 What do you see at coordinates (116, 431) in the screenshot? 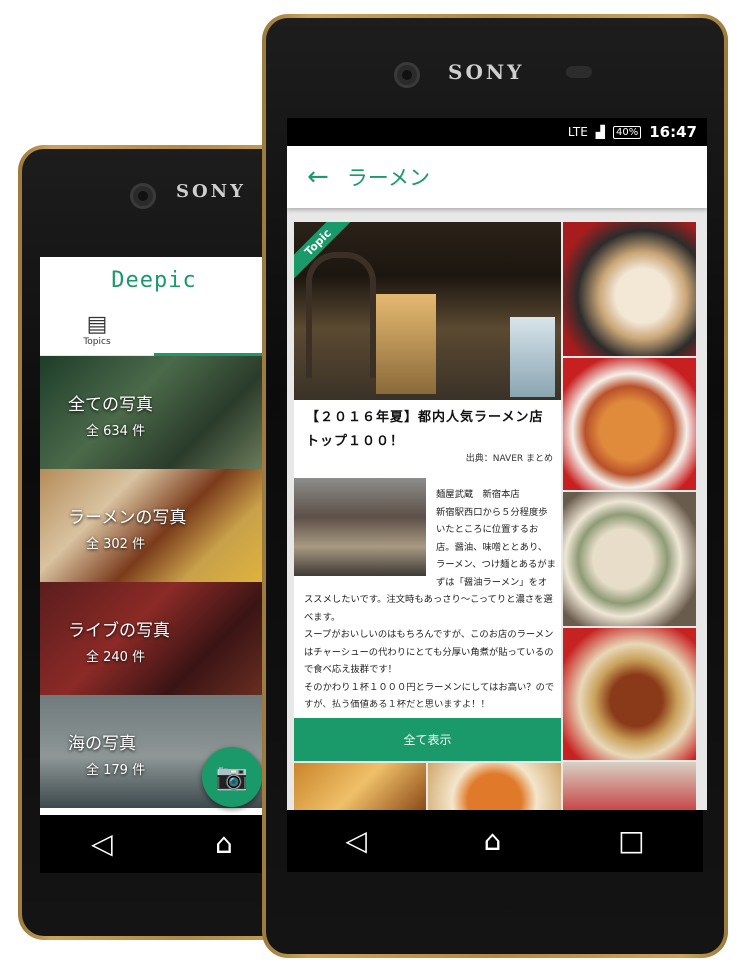
I see `category-count: 全 634 件` at bounding box center [116, 431].